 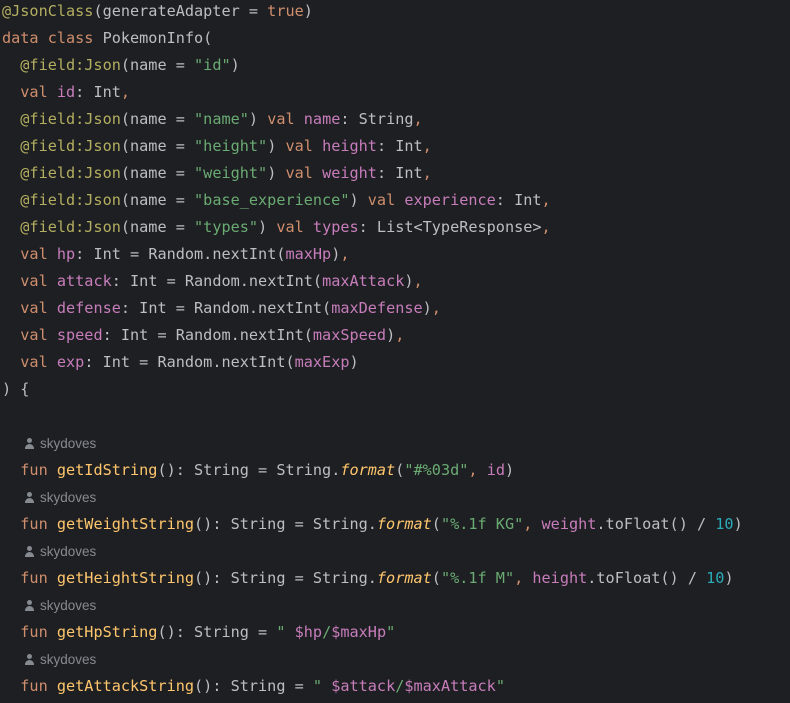 What do you see at coordinates (107, 38) in the screenshot?
I see `code-text: data class PokemonInfo(` at bounding box center [107, 38].